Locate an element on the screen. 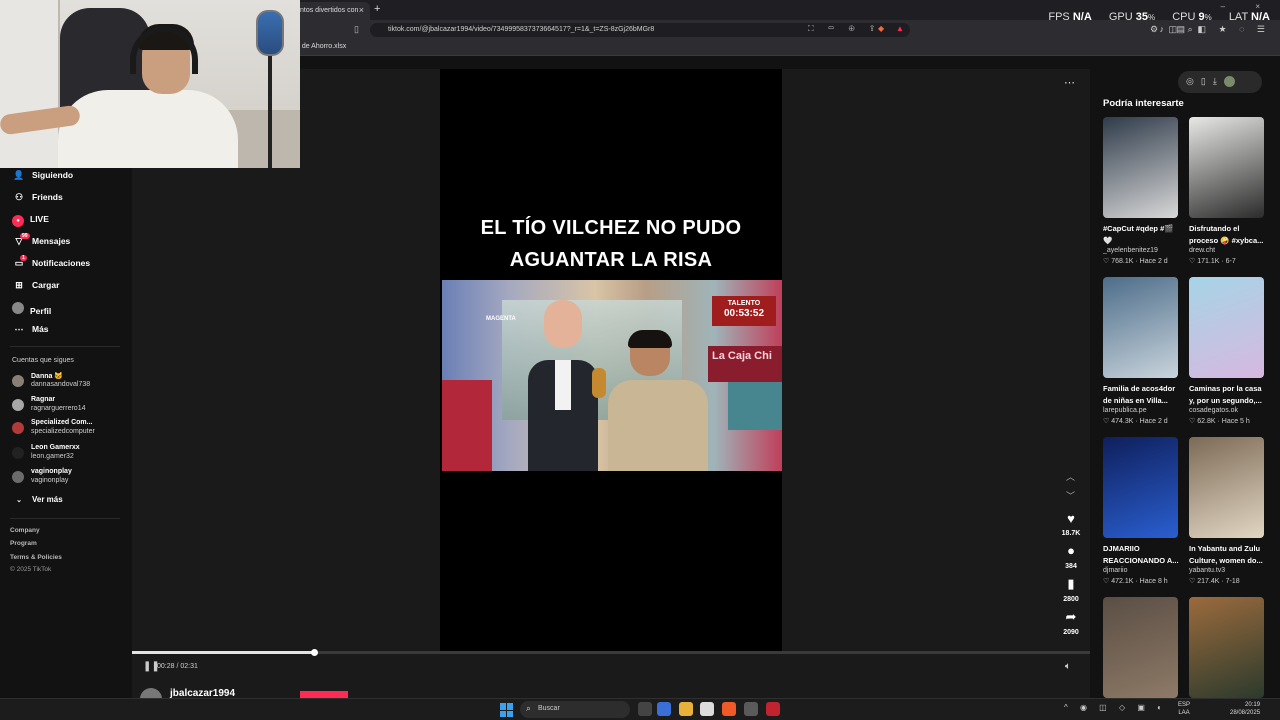  sidebar-item-upload: ⊞ Cargar is located at coordinates (35, 288).